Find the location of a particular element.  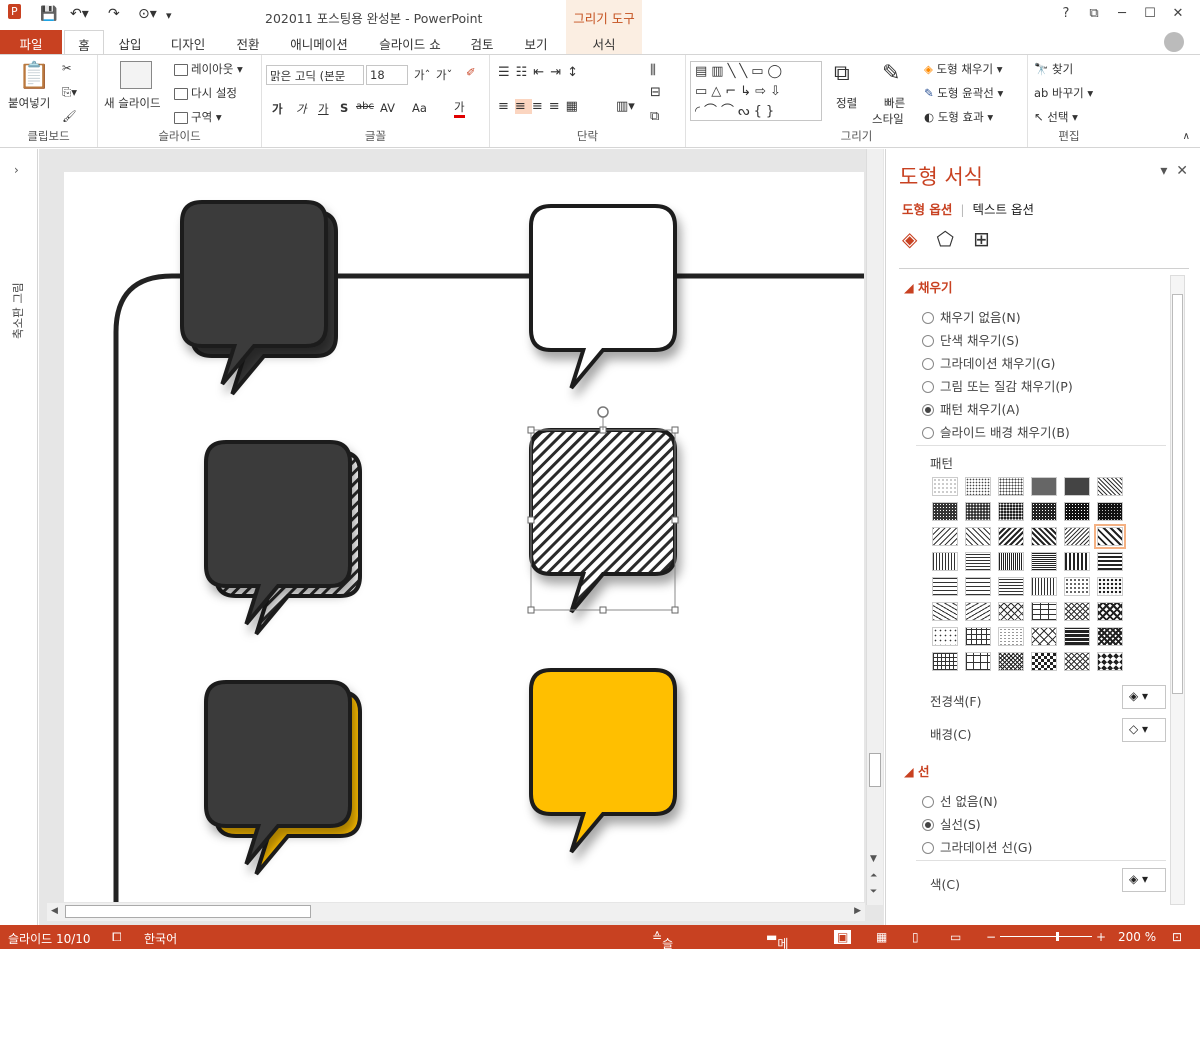

scroll-left-icon: ◀ is located at coordinates (54, 911).